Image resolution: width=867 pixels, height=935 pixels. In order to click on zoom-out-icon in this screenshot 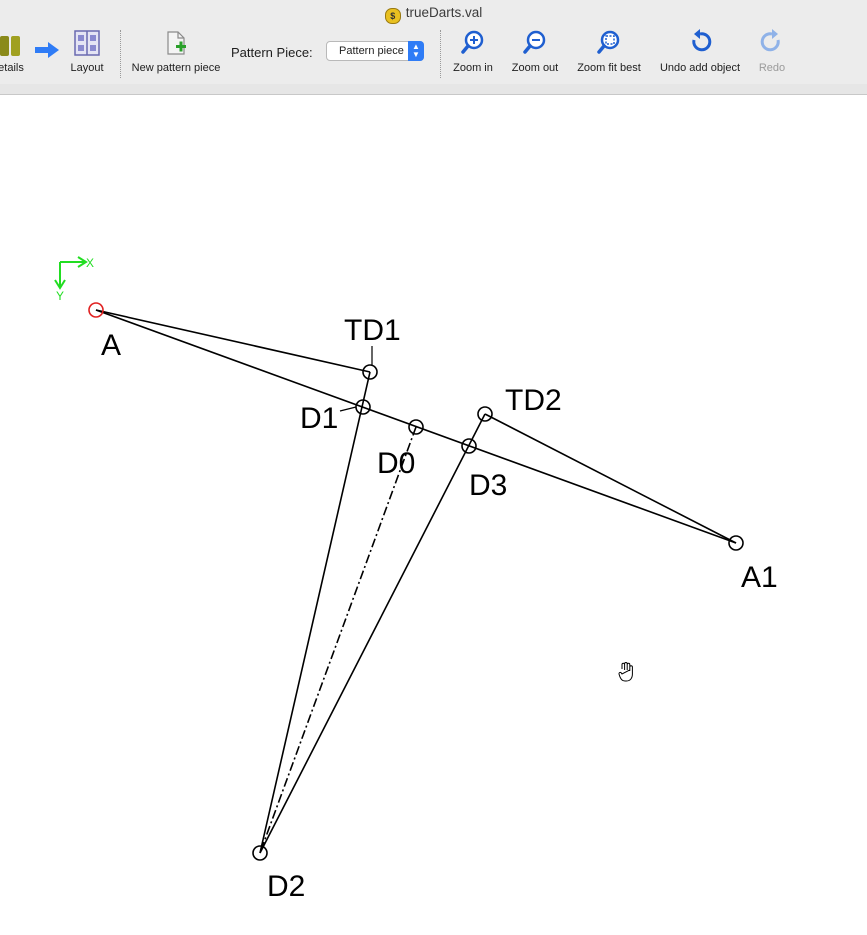, I will do `click(534, 42)`.